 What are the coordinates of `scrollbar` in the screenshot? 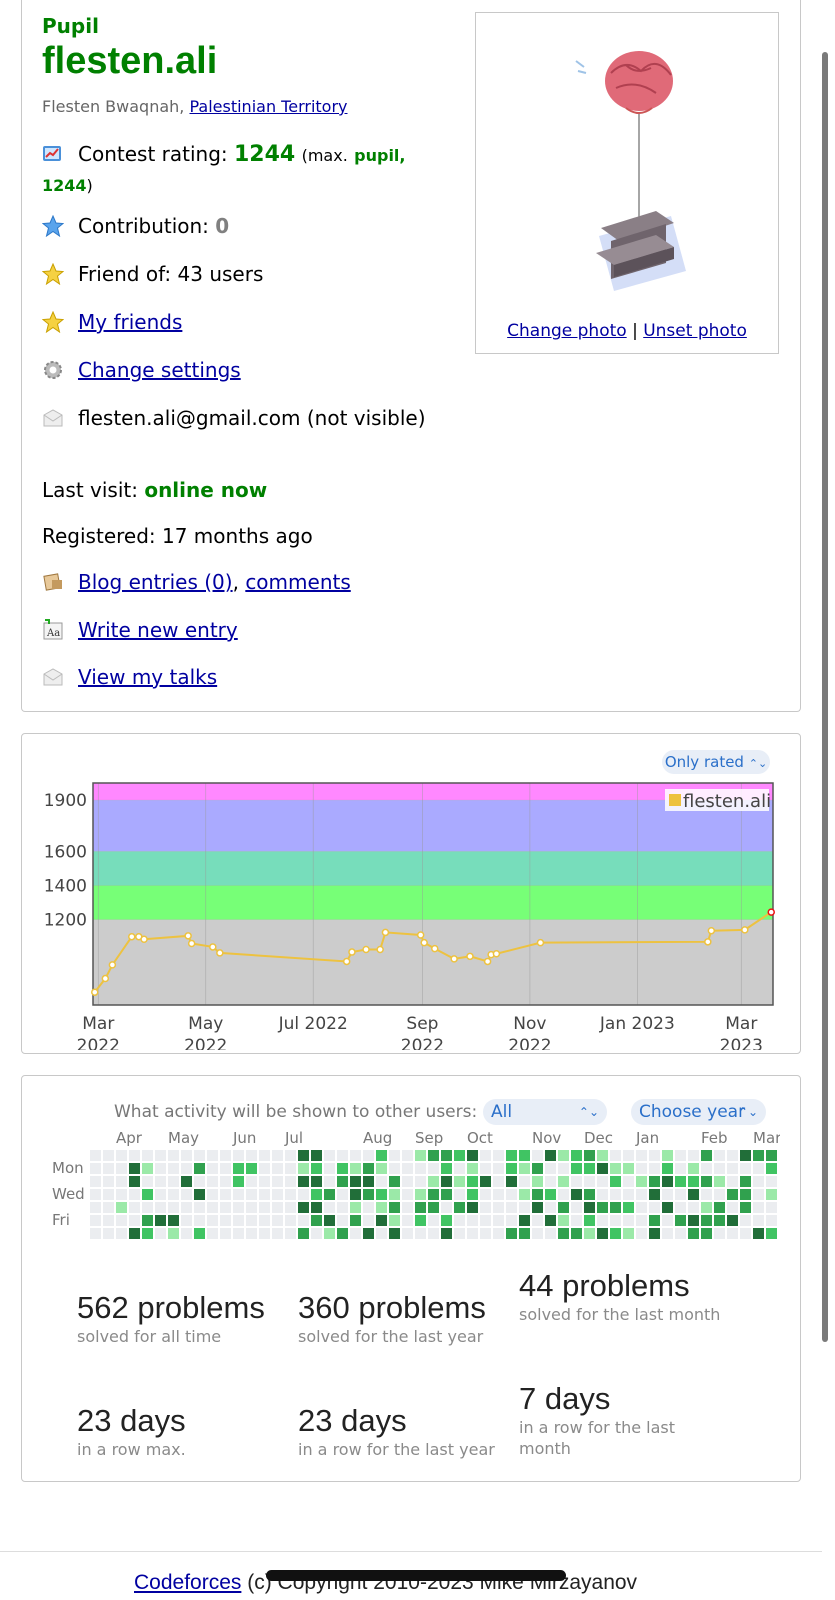 It's located at (825, 697).